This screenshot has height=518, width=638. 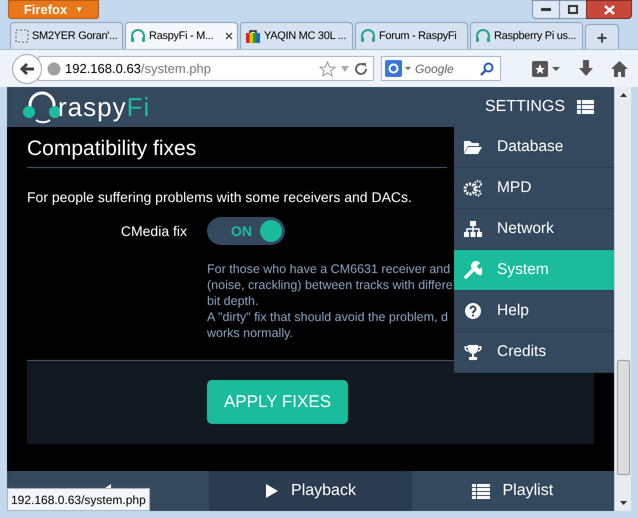 What do you see at coordinates (534, 147) in the screenshot?
I see `settings-menu-item: Database` at bounding box center [534, 147].